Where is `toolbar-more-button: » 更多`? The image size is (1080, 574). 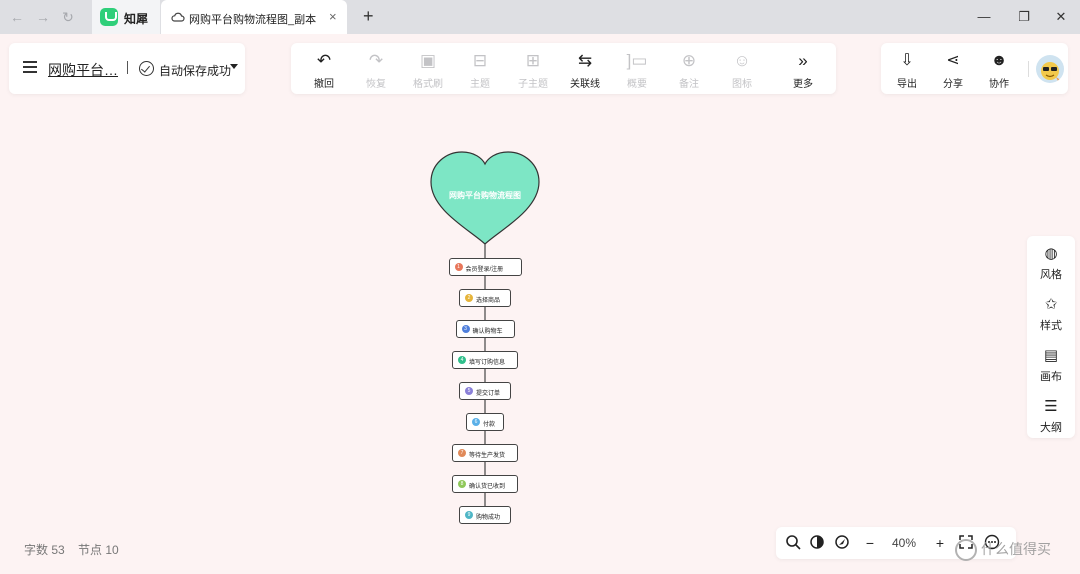 toolbar-more-button: » 更多 is located at coordinates (803, 71).